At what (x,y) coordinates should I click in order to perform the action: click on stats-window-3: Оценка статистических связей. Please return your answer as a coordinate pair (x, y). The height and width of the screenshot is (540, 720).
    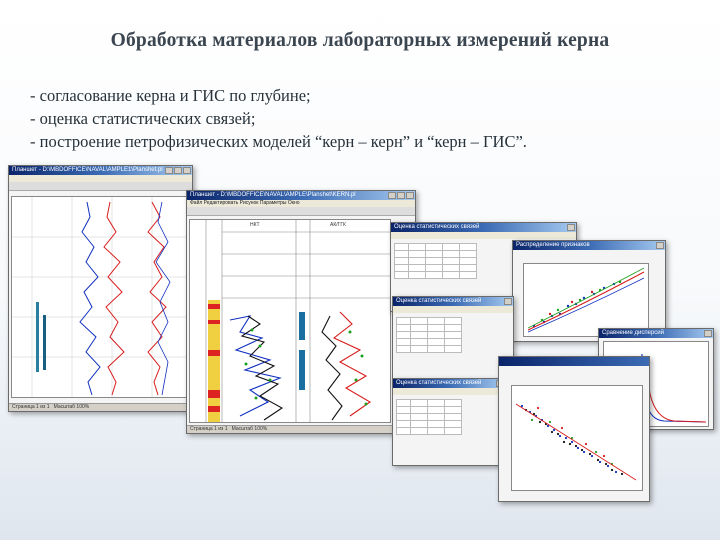
    Looking at the image, I should click on (449, 422).